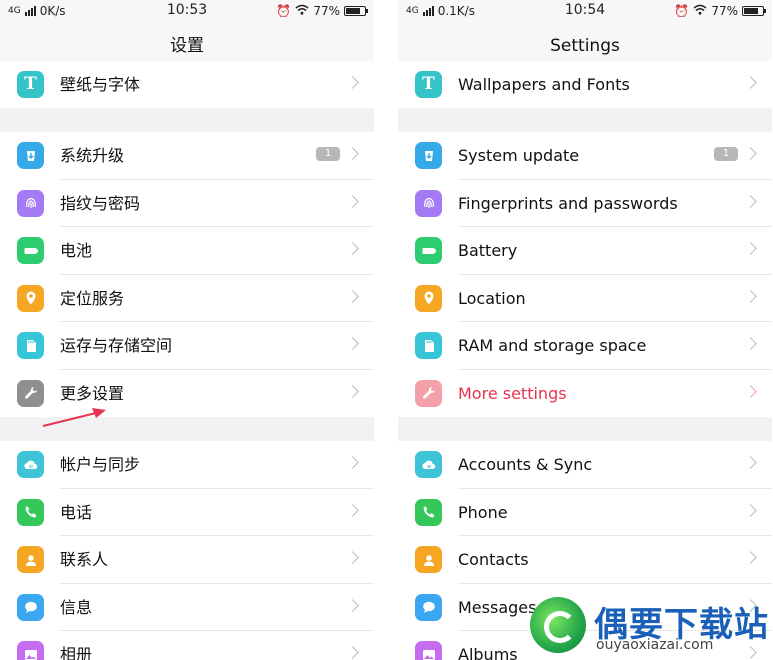 Image resolution: width=773 pixels, height=660 pixels. I want to click on message-icon, so click(428, 607).